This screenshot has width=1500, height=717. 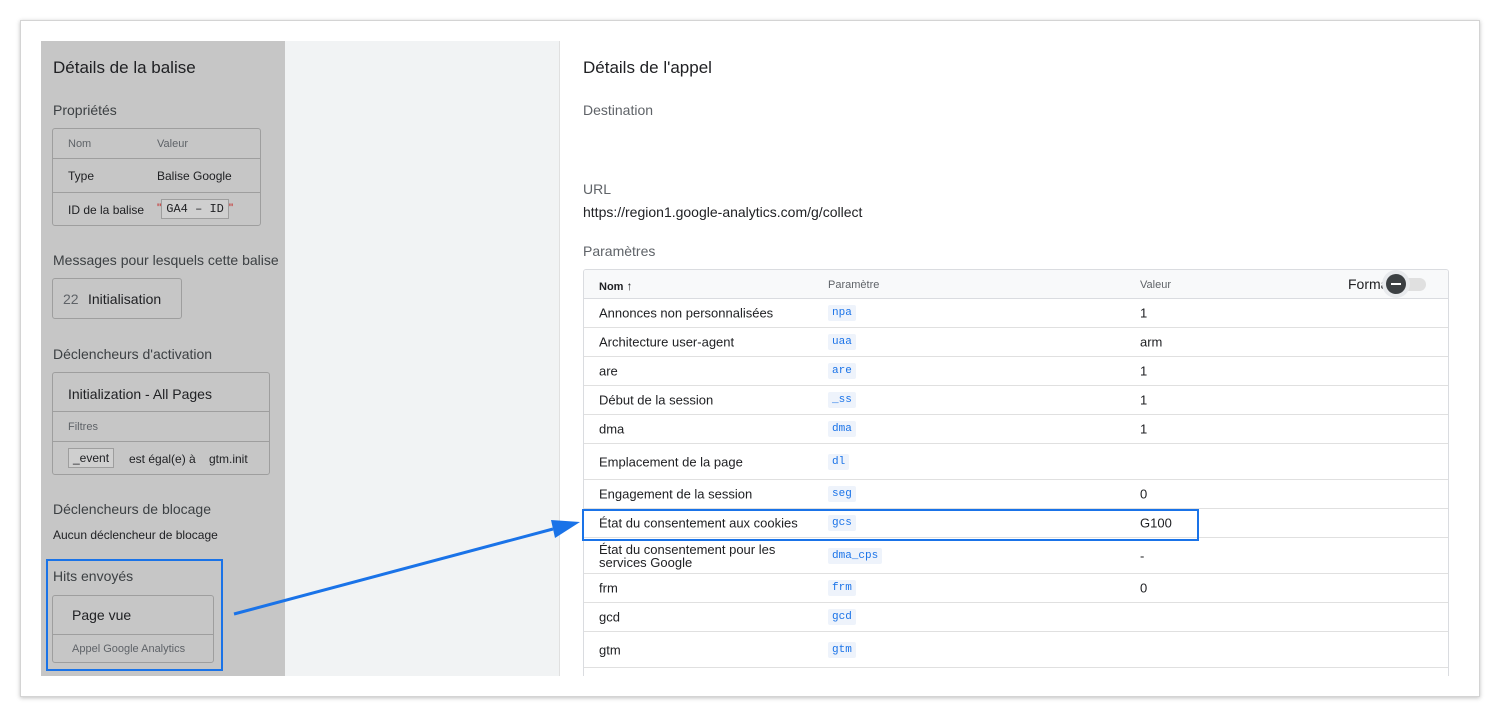 I want to click on arrow-head-icon, so click(x=565, y=529).